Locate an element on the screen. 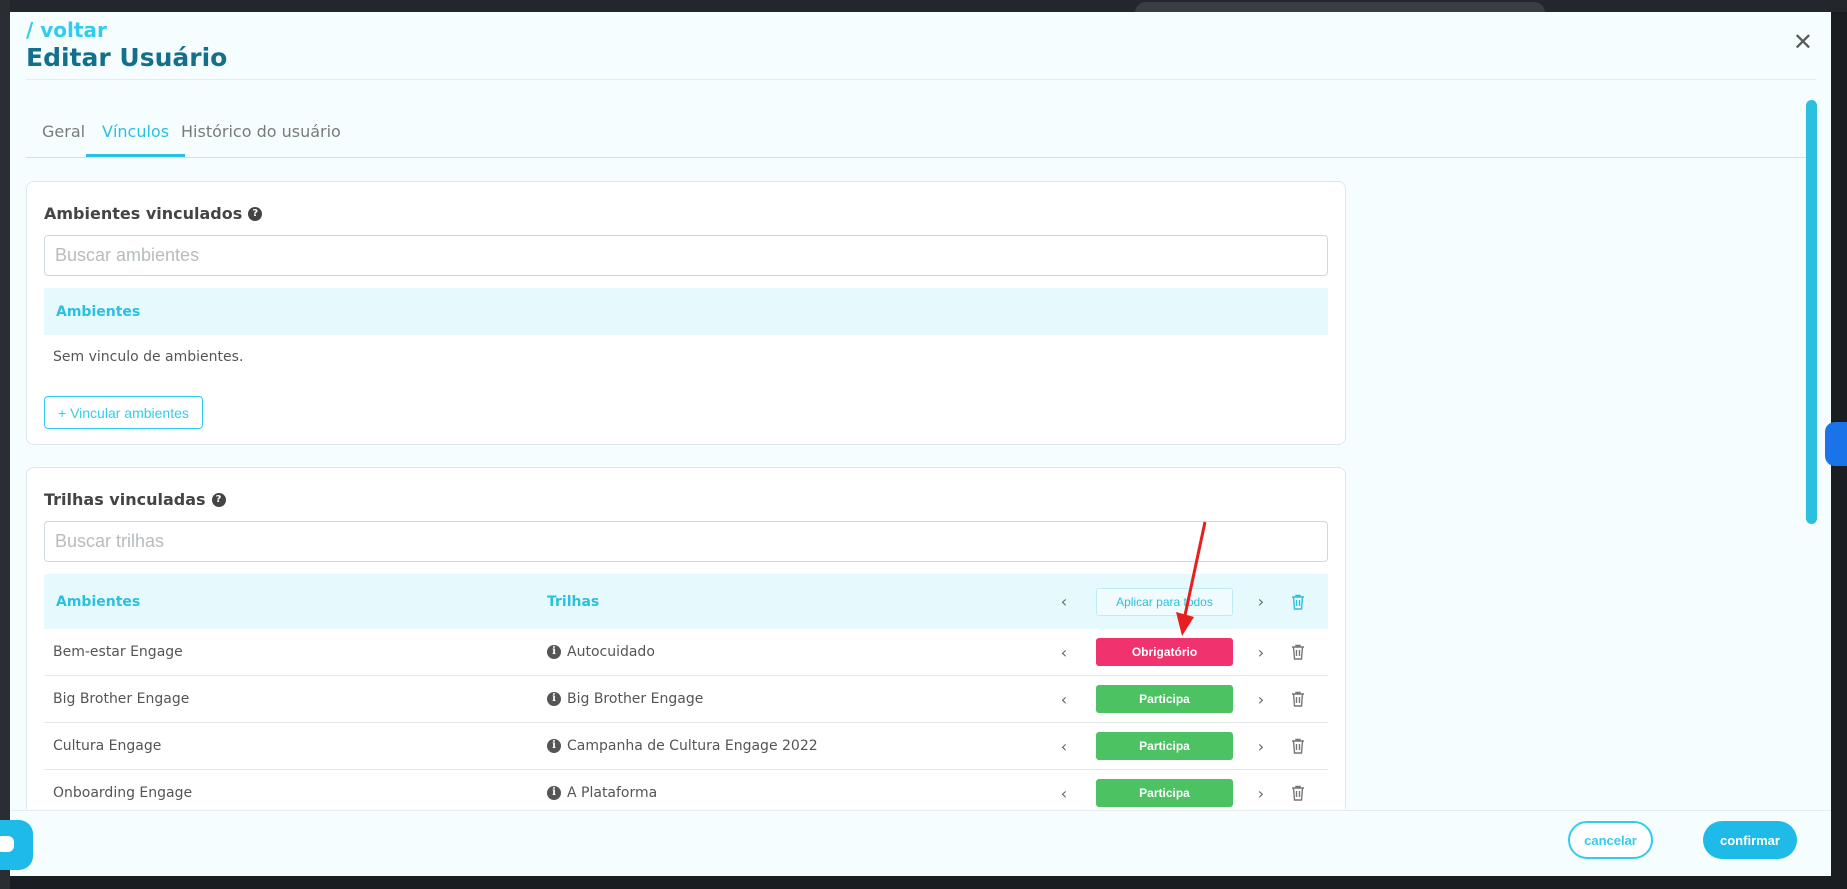 This screenshot has width=1847, height=889. row-trilha-label: A Plataforma is located at coordinates (612, 793).